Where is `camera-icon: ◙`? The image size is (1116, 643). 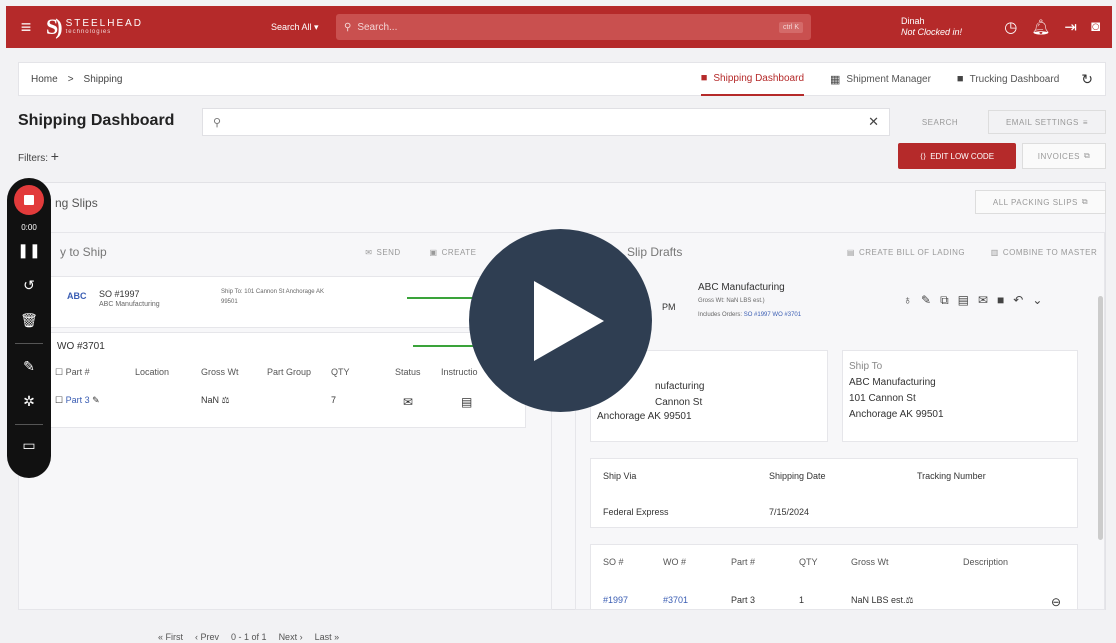 camera-icon: ◙ is located at coordinates (1095, 27).